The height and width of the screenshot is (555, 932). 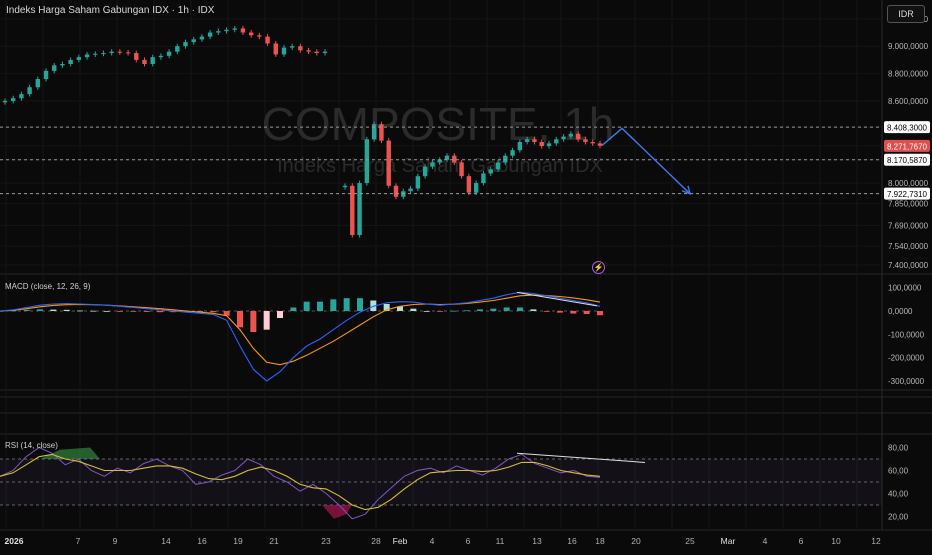 What do you see at coordinates (537, 541) in the screenshot?
I see `x-axis-label: 13` at bounding box center [537, 541].